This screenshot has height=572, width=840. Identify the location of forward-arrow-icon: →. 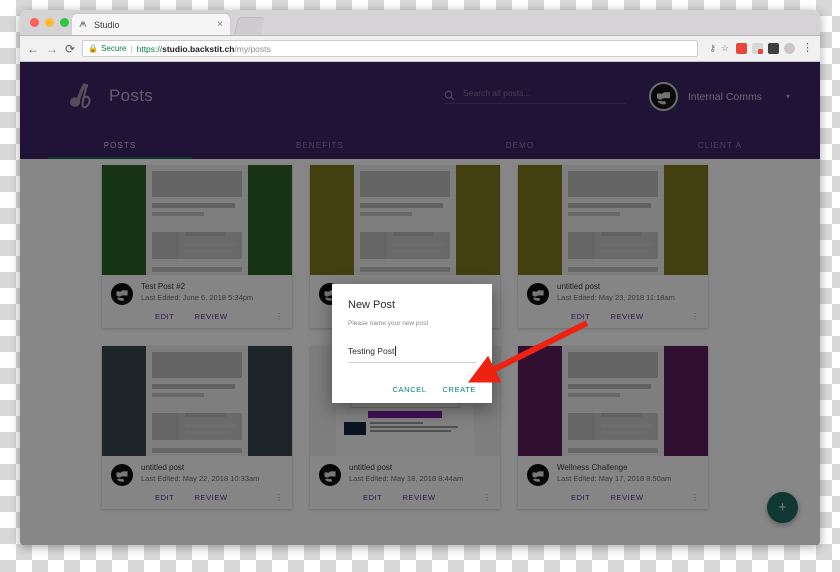
(52, 49).